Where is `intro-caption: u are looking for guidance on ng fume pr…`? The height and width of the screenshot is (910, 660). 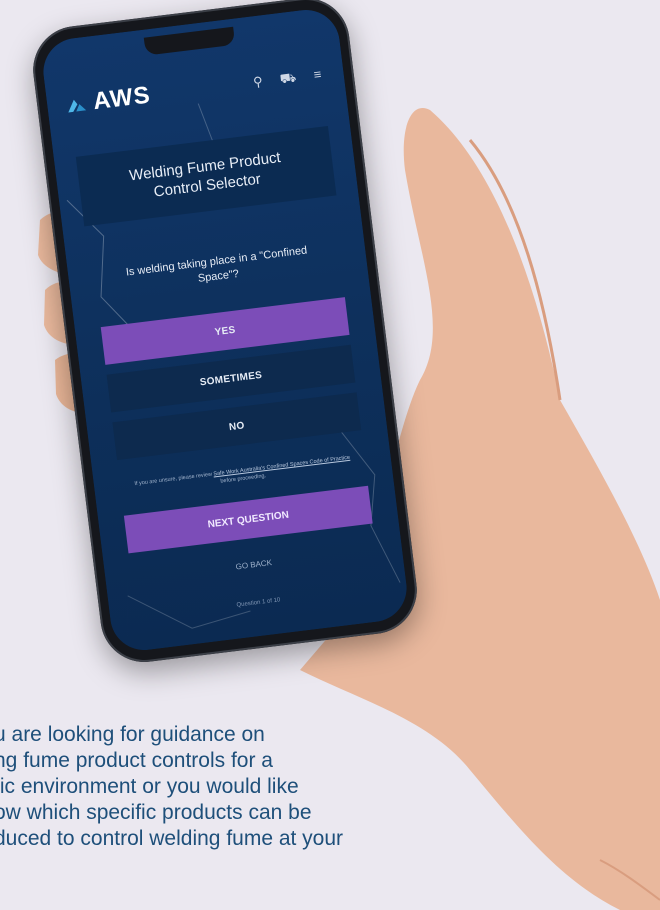 intro-caption: u are looking for guidance on ng fume pr… is located at coordinates (257, 787).